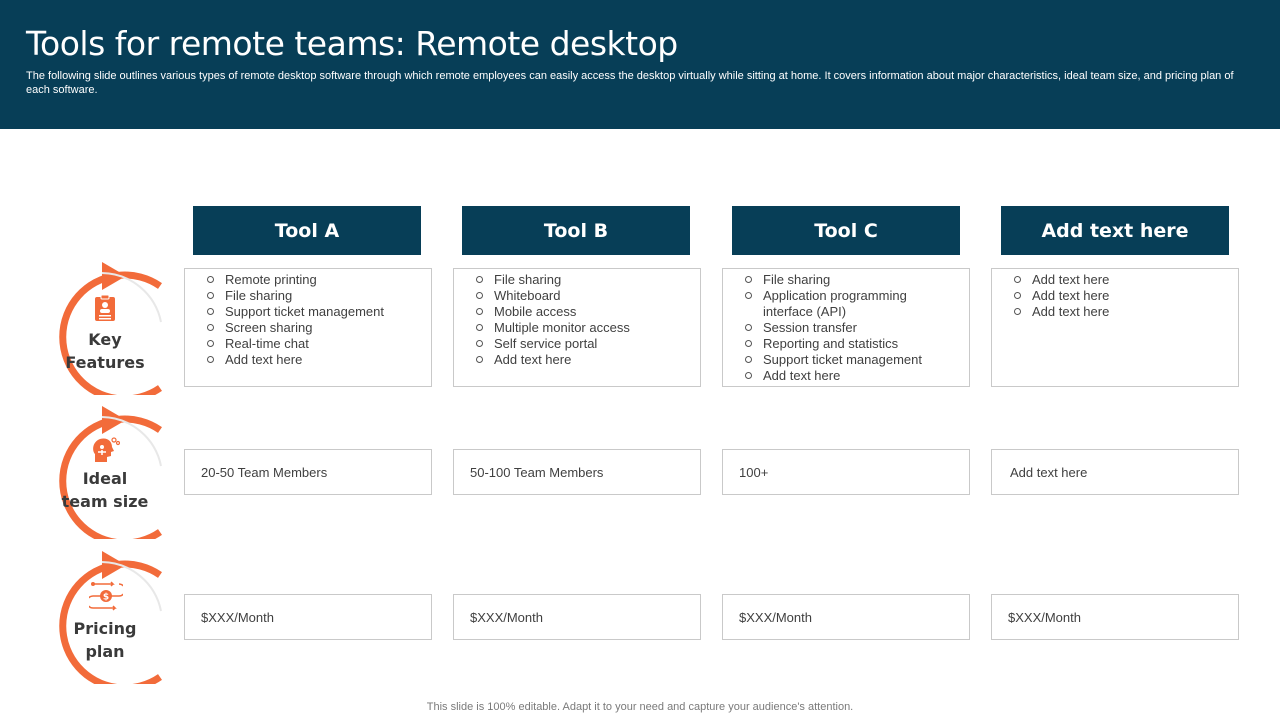 This screenshot has height=720, width=1280. I want to click on pricing-cell-tool-a: $XXX/Month, so click(308, 617).